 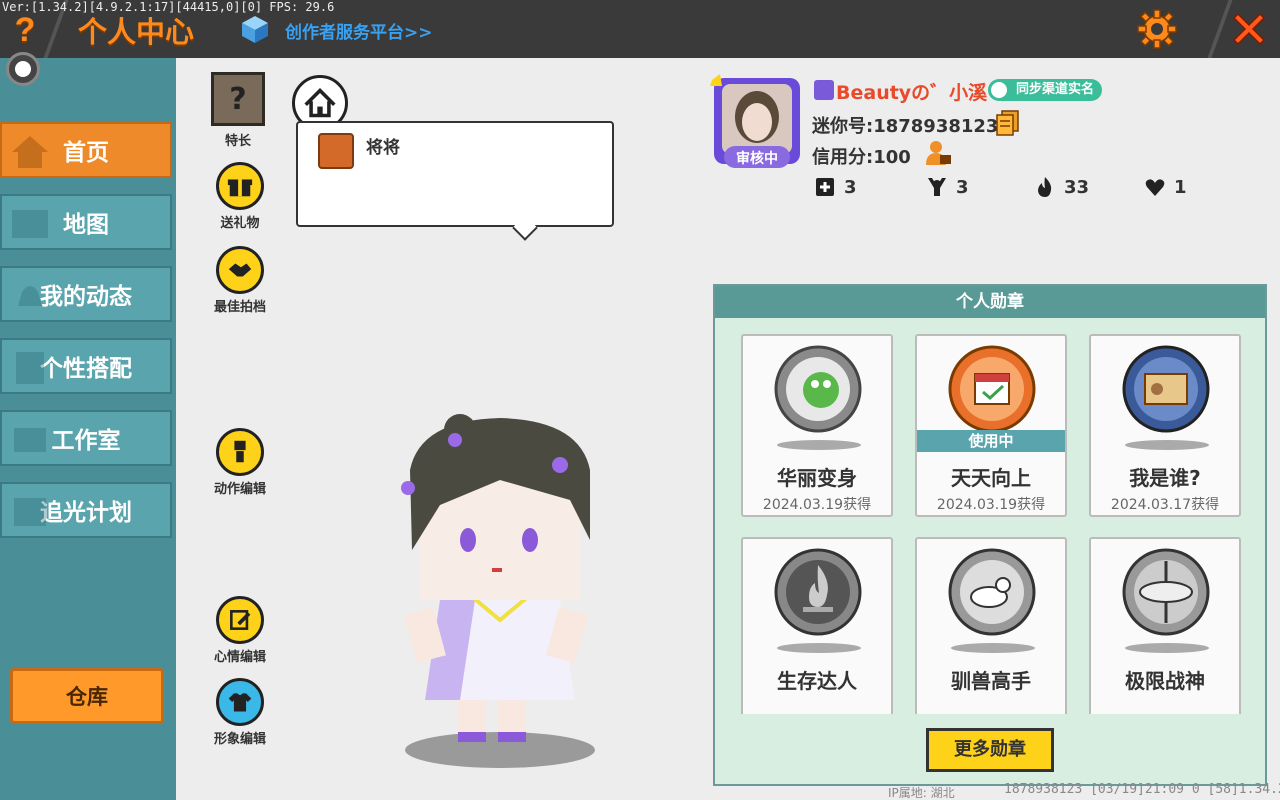 What do you see at coordinates (255, 29) in the screenshot?
I see `cube-icon` at bounding box center [255, 29].